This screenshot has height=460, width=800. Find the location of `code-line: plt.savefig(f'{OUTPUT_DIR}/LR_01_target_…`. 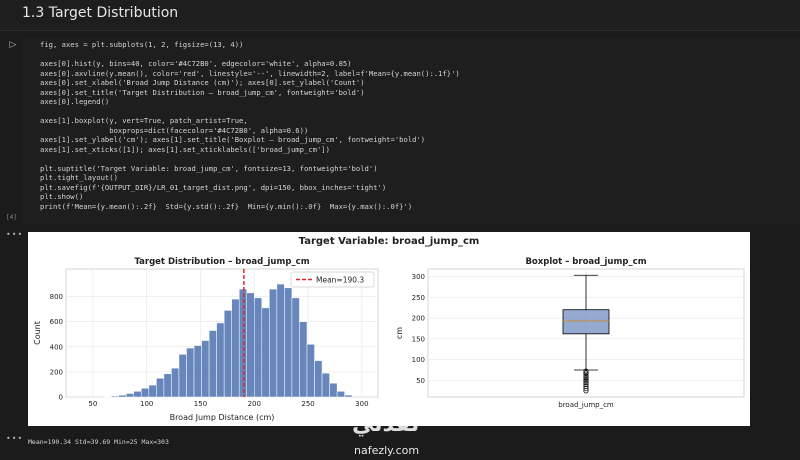

code-line: plt.savefig(f'{OUTPUT_DIR}/LR_01_target_… is located at coordinates (213, 187).